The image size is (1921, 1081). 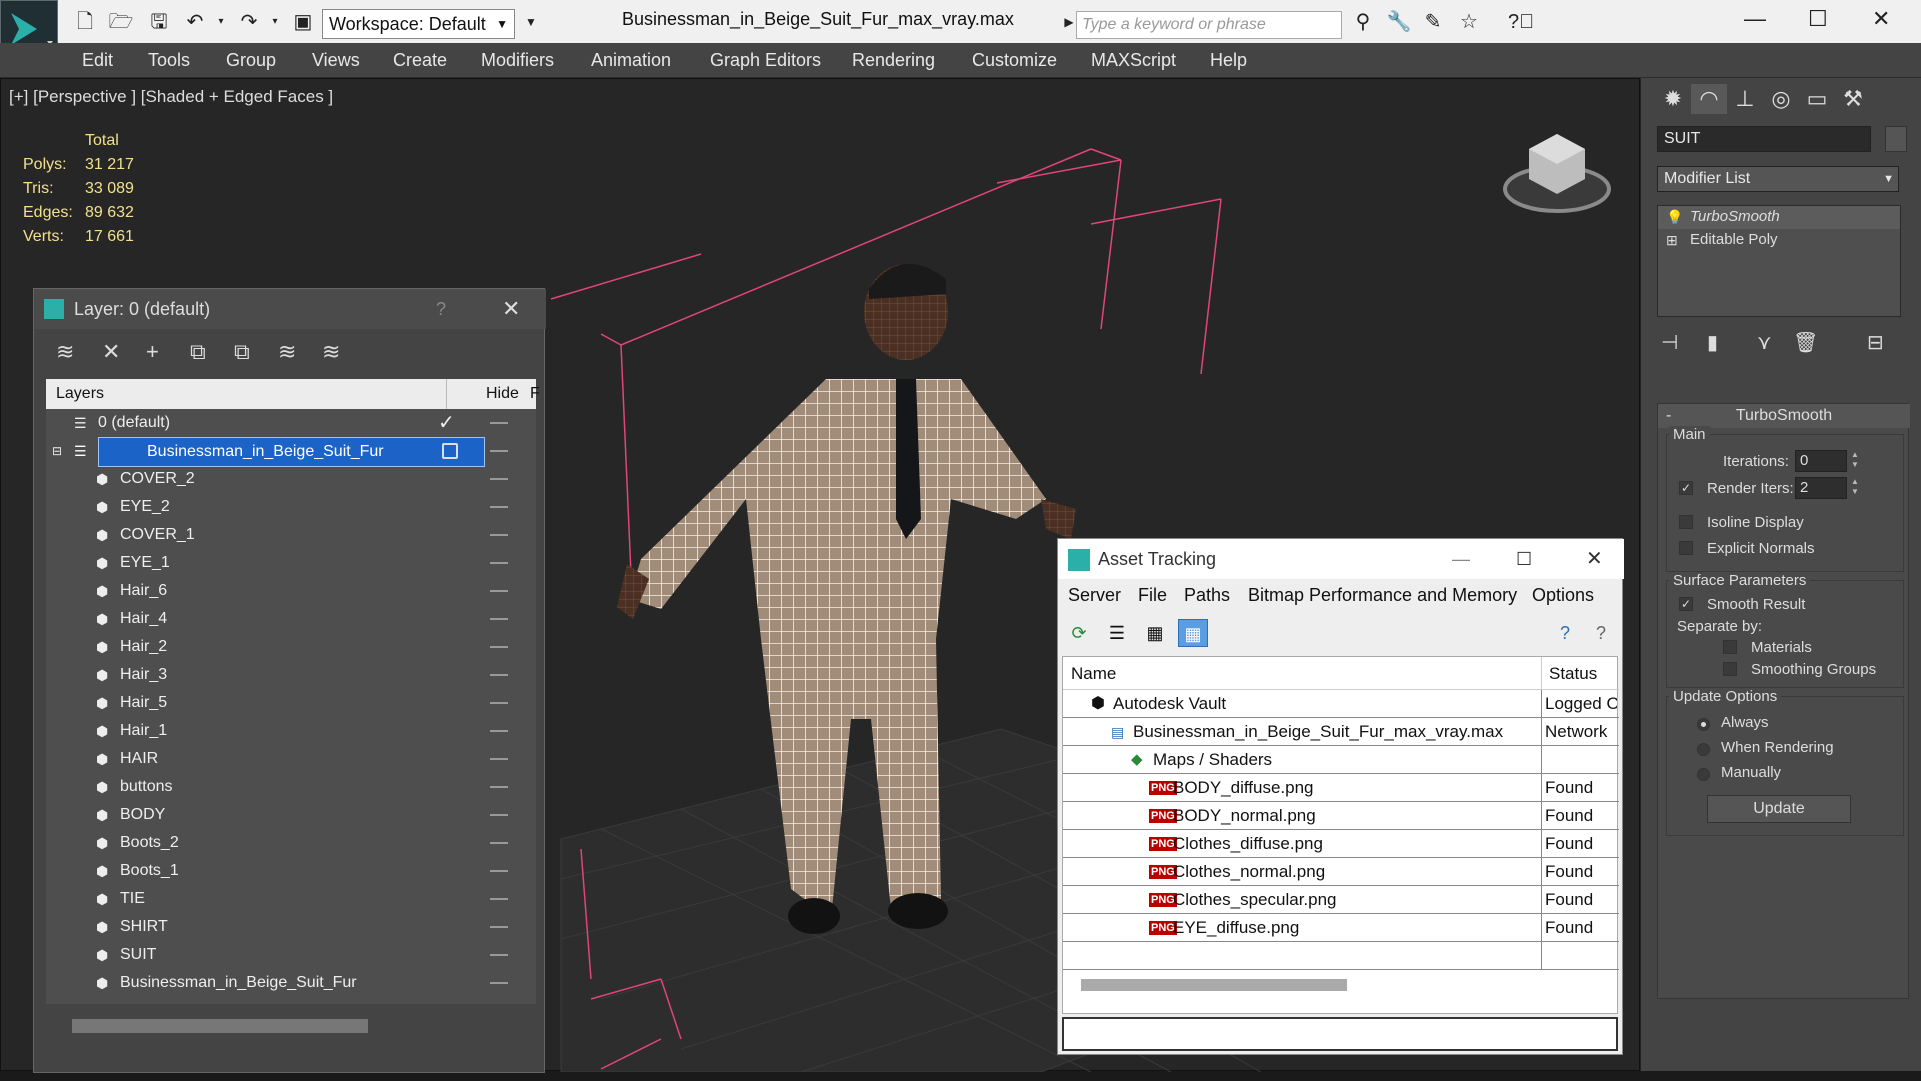 What do you see at coordinates (1896, 139) in the screenshot?
I see `object-color-swatch` at bounding box center [1896, 139].